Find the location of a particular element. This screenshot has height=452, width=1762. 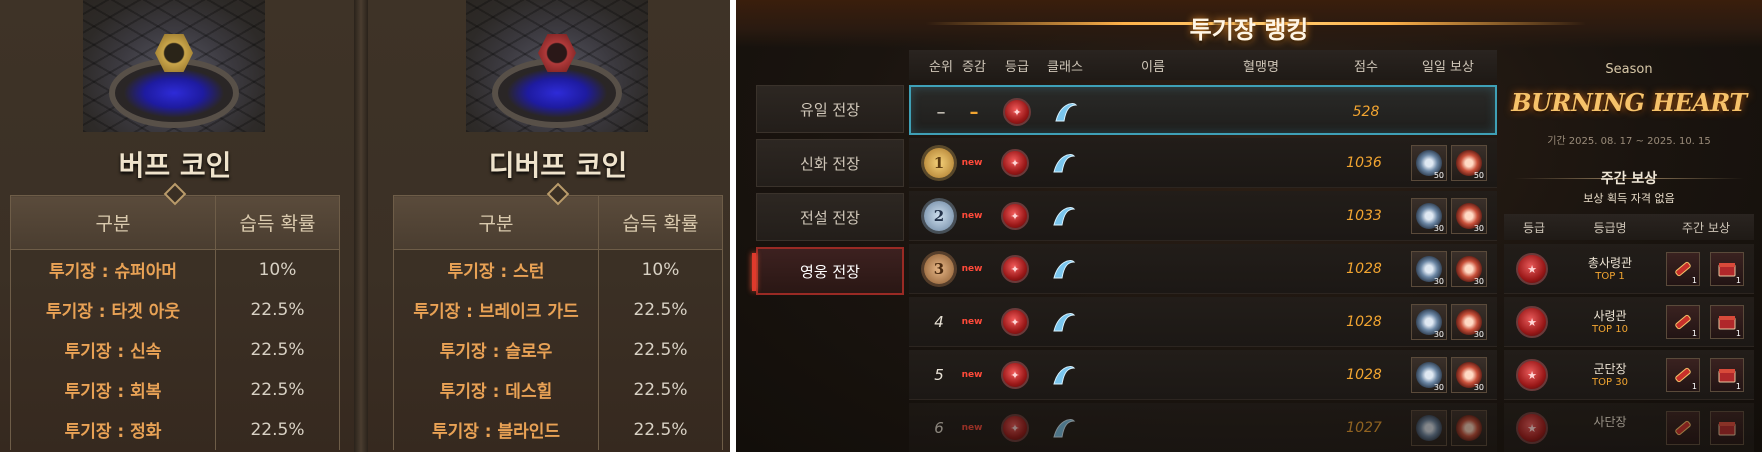

blue-coin-icon is located at coordinates (1429, 428).